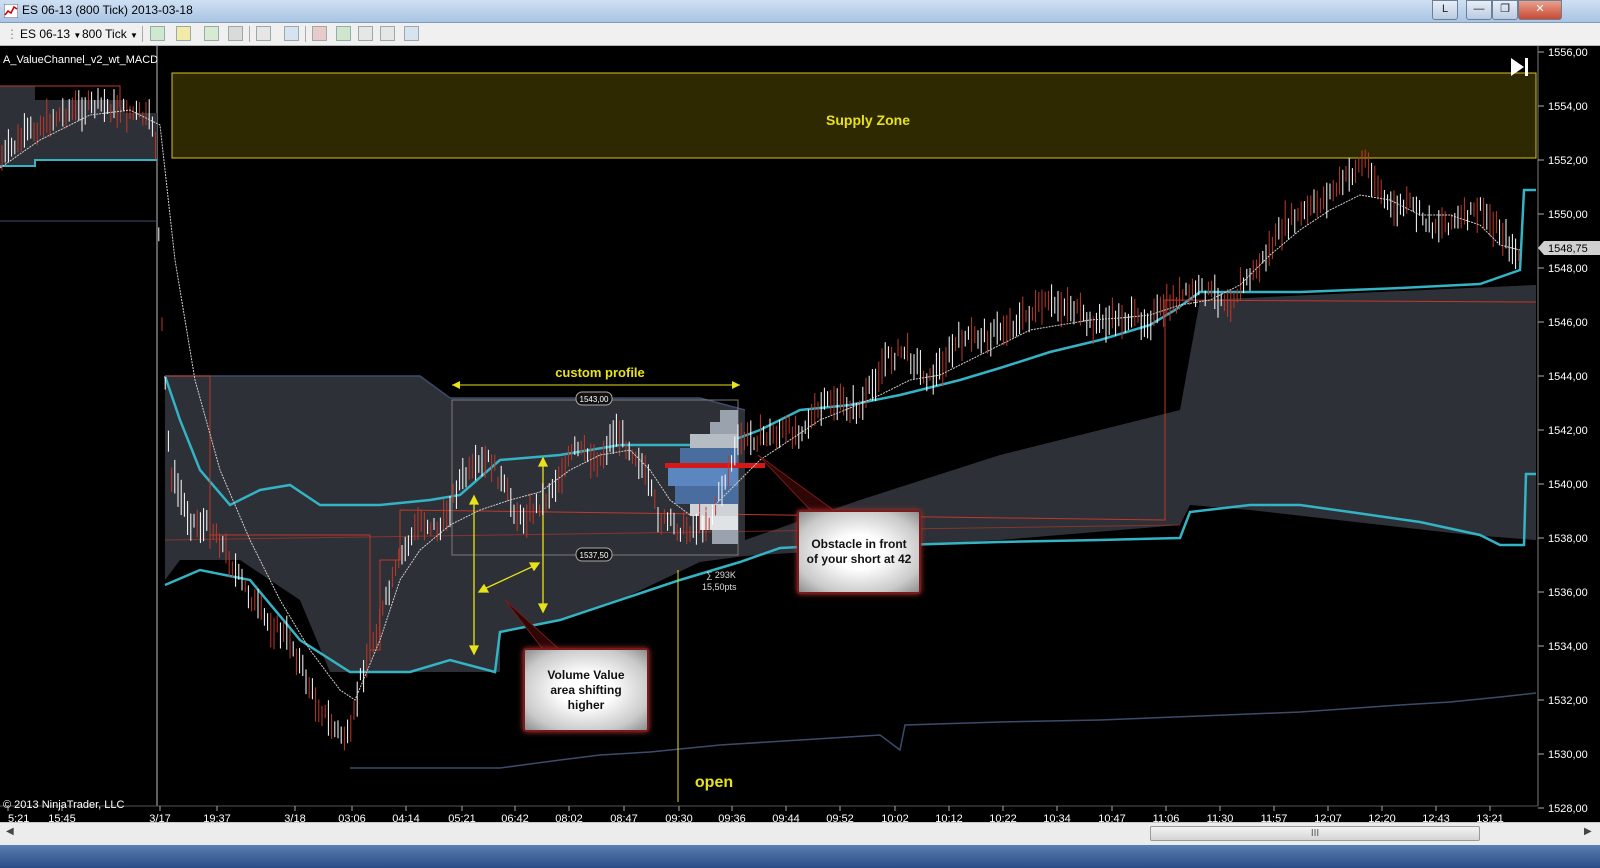 Image resolution: width=1600 pixels, height=868 pixels. I want to click on volume-value-callout: Volume Value area shifting higher, so click(586, 690).